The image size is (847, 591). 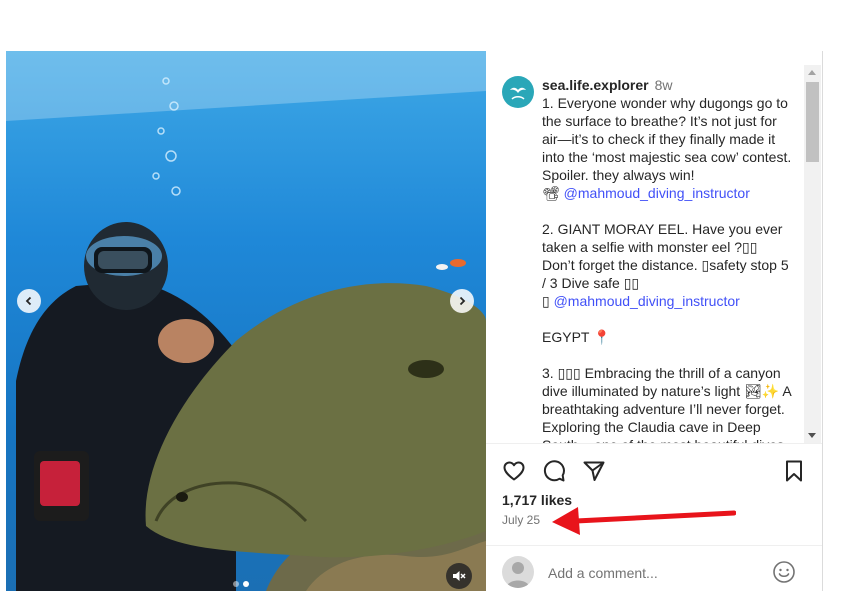 I want to click on carousel-next-button, so click(x=462, y=301).